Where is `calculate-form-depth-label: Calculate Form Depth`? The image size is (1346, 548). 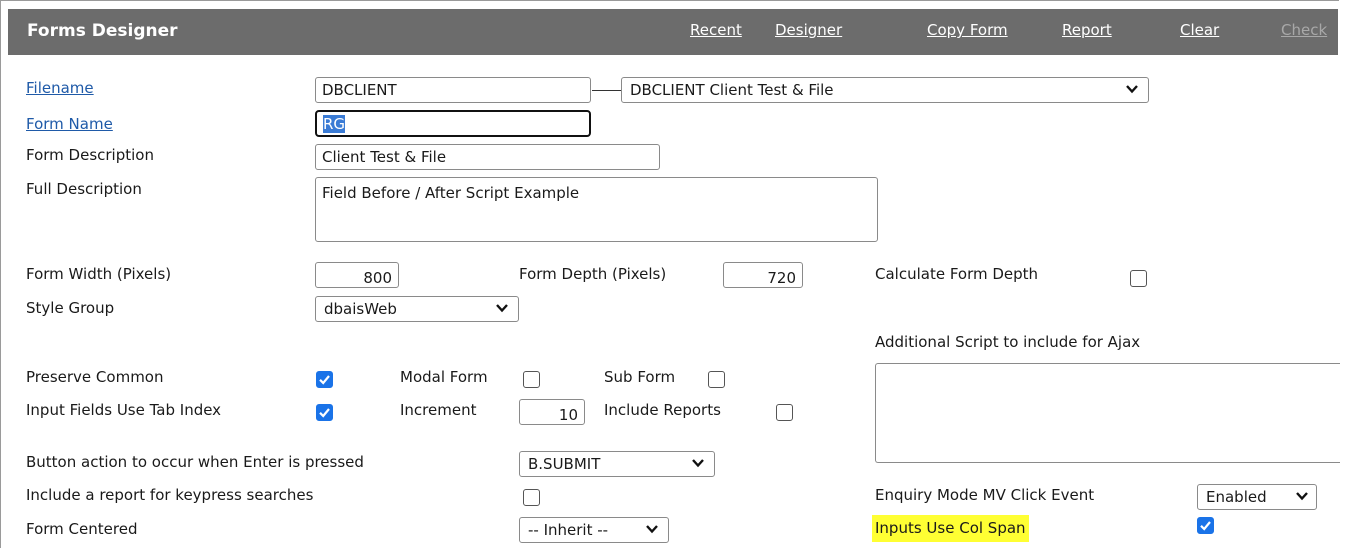
calculate-form-depth-label: Calculate Form Depth is located at coordinates (957, 274).